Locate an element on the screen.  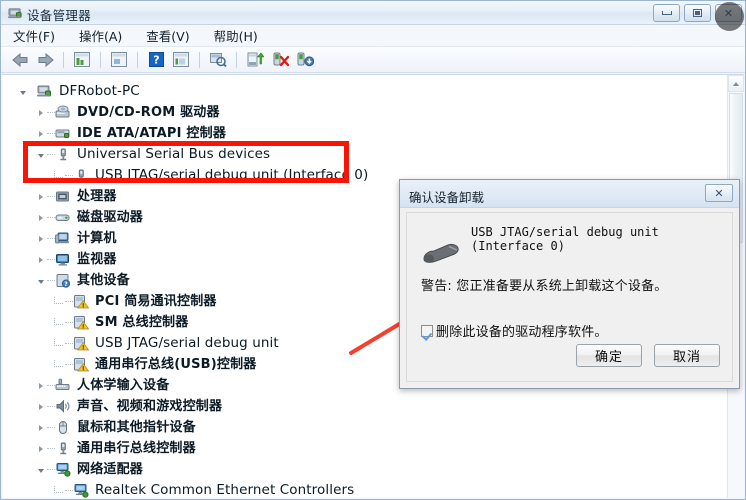
tree-node-label: 磁盘驱动器 is located at coordinates (110, 217).